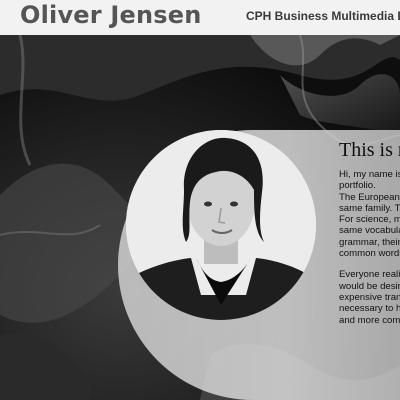 The image size is (400, 400). I want to click on paragraph-line: same family. Th, so click(369, 208).